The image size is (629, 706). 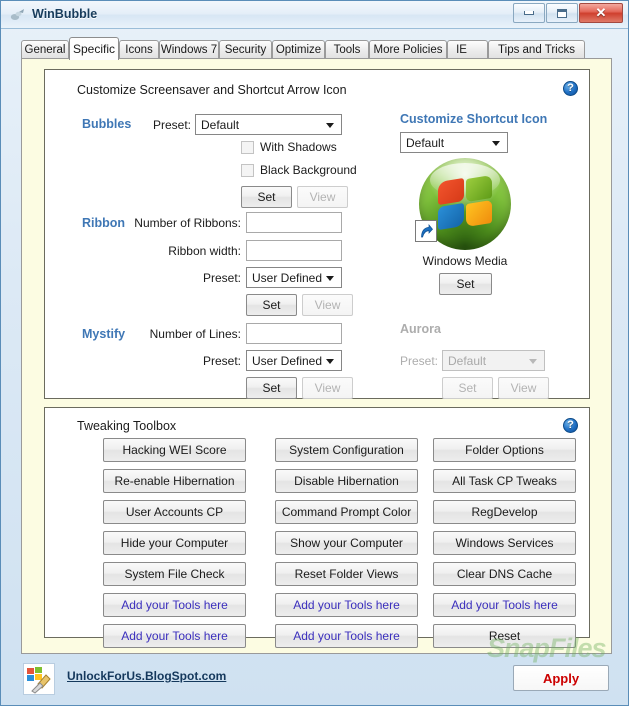 What do you see at coordinates (420, 329) in the screenshot?
I see `aurora-section-label: Aurora` at bounding box center [420, 329].